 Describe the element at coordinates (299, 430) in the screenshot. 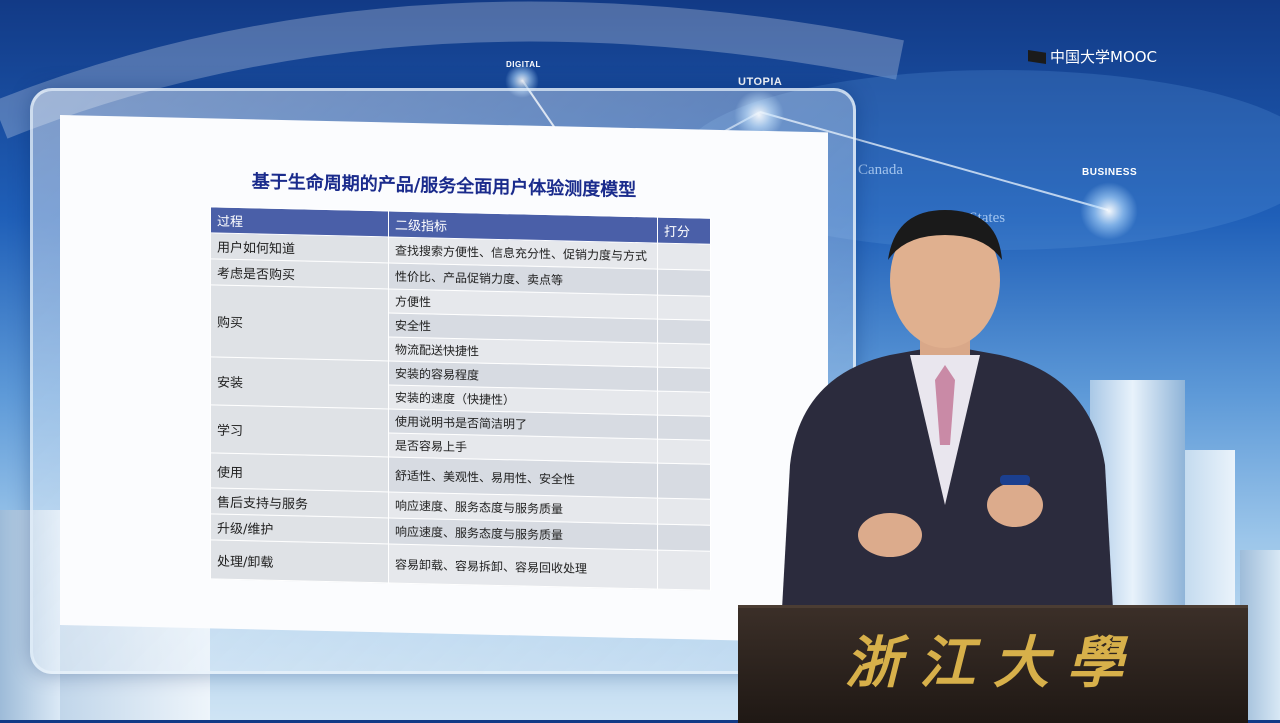

I see `process-cell: 学习` at that location.